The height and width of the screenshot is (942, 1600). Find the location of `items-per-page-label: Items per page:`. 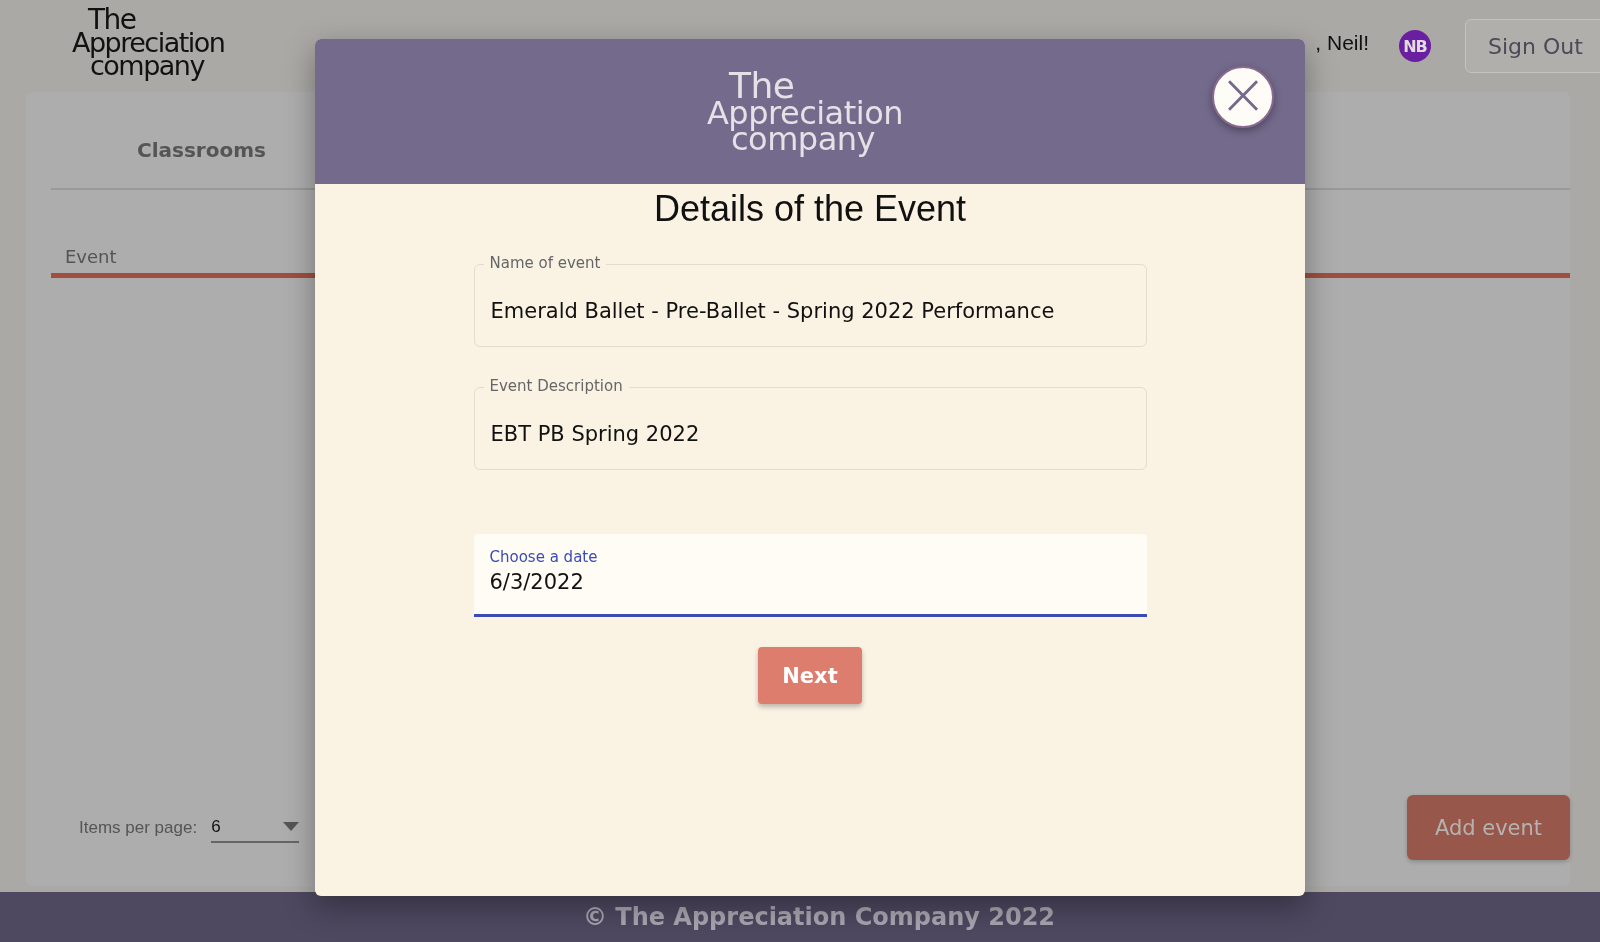

items-per-page-label: Items per page: is located at coordinates (138, 827).